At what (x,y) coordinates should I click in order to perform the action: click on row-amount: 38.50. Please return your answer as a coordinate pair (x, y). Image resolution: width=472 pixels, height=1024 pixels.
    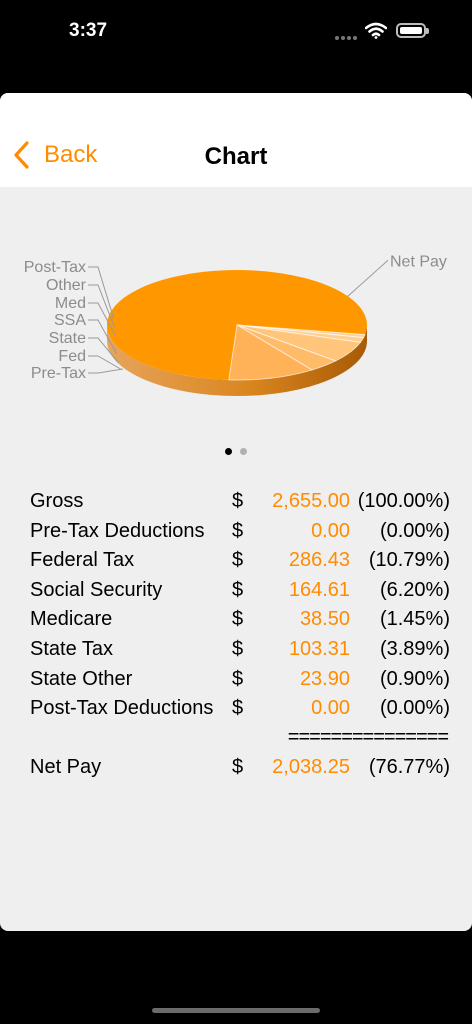
    Looking at the image, I should click on (324, 619).